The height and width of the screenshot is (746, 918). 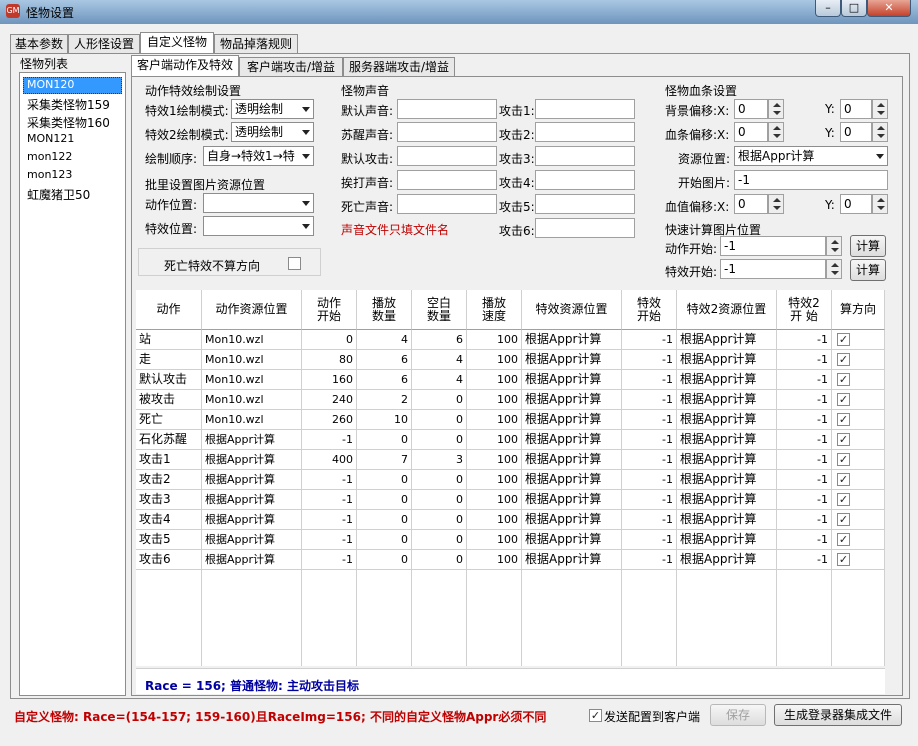 I want to click on column-header-effect2-start: 特效2 开 始, so click(x=804, y=310).